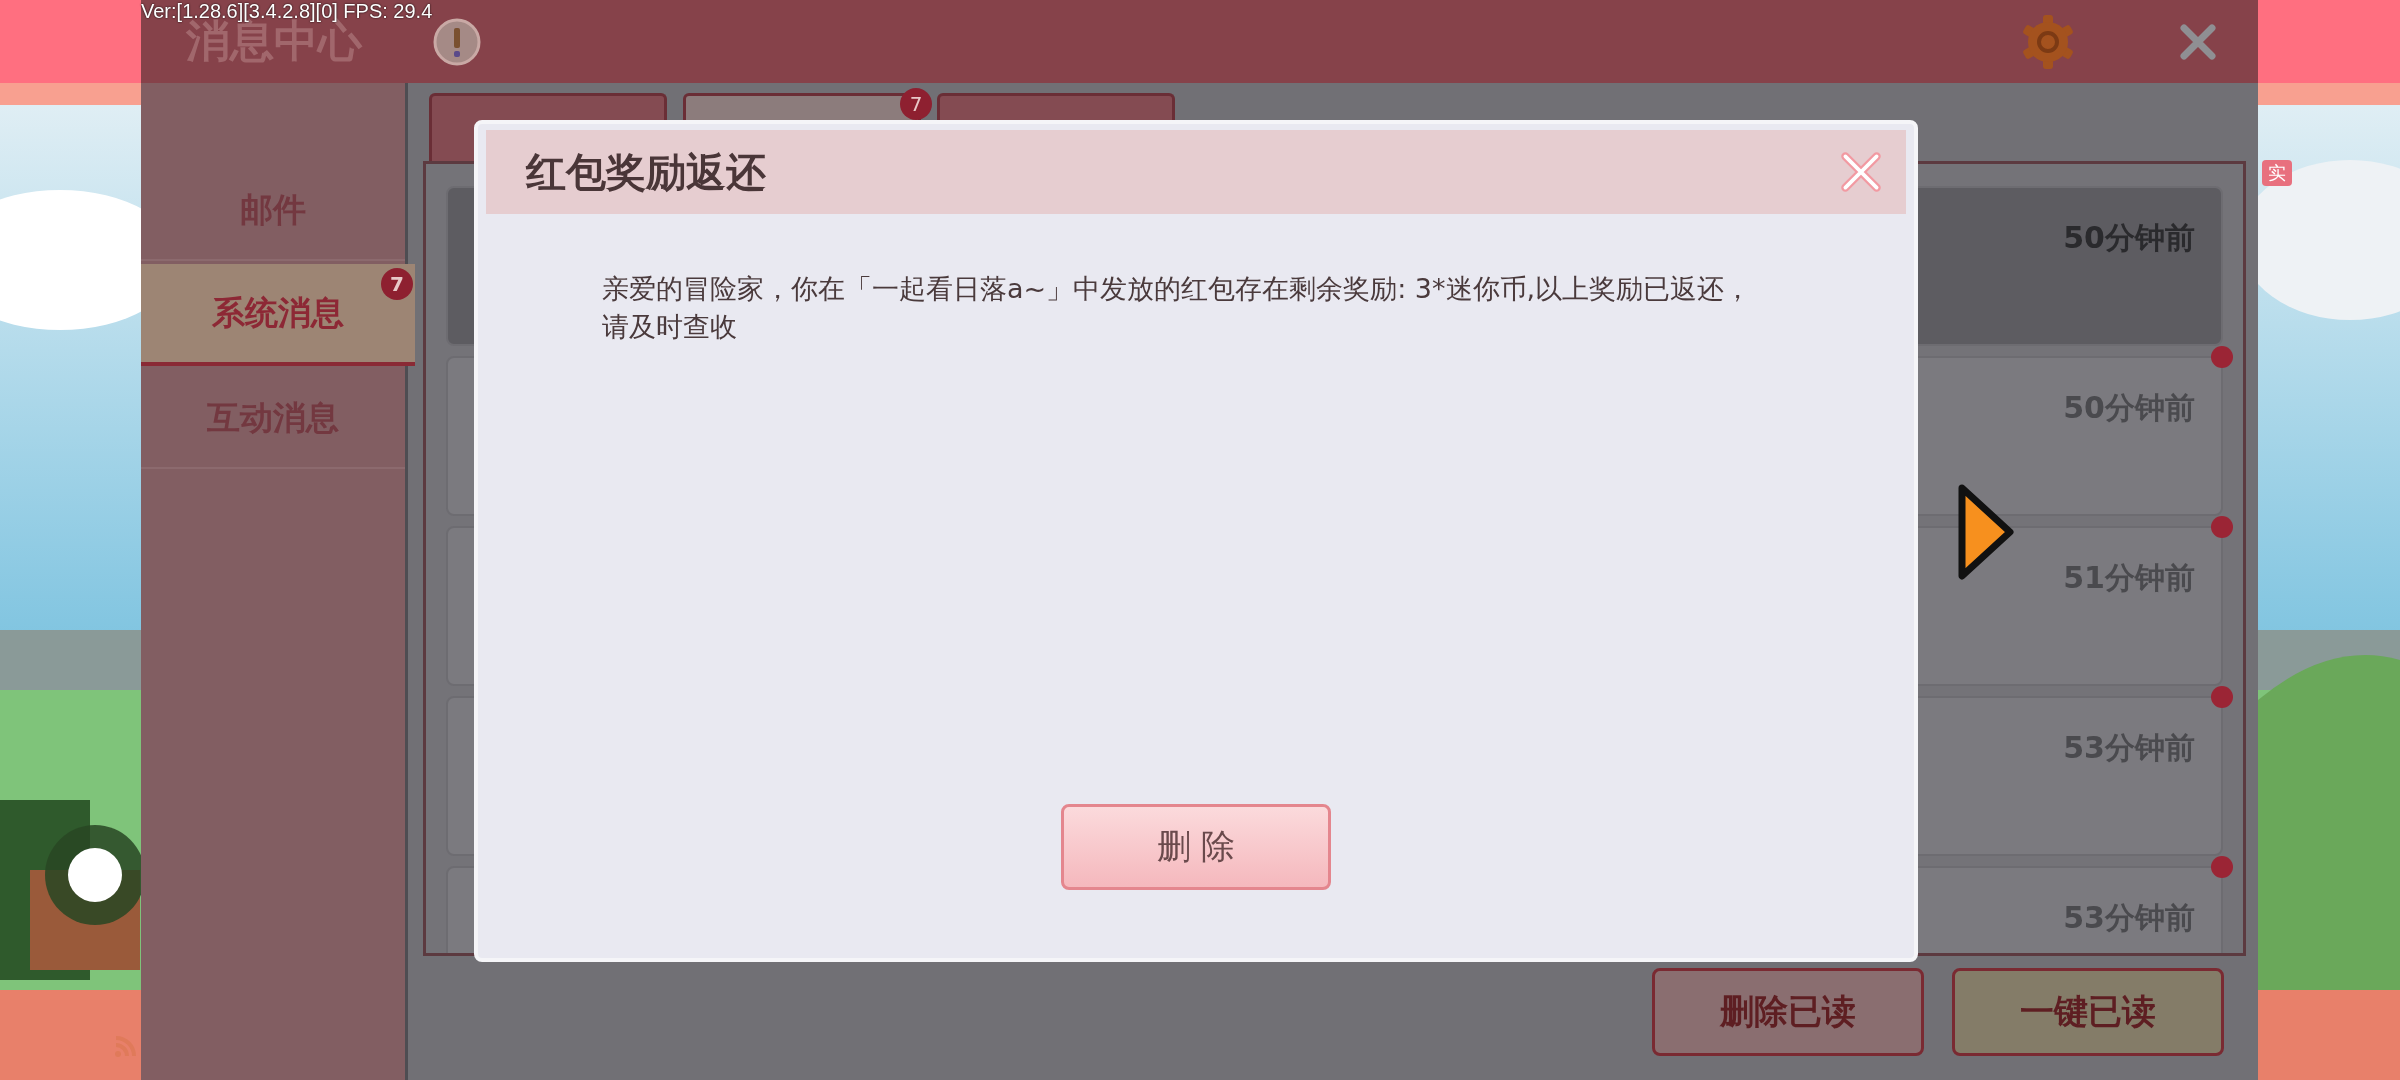 The width and height of the screenshot is (2400, 1080). What do you see at coordinates (1986, 532) in the screenshot?
I see `play-arrow-icon` at bounding box center [1986, 532].